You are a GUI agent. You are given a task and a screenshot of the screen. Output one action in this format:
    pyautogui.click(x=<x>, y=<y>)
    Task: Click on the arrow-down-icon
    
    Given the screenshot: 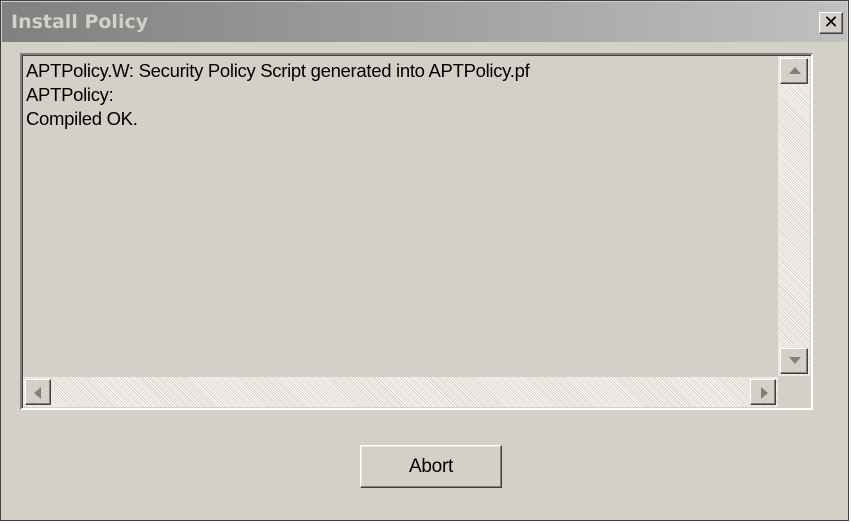 What is the action you would take?
    pyautogui.click(x=795, y=360)
    